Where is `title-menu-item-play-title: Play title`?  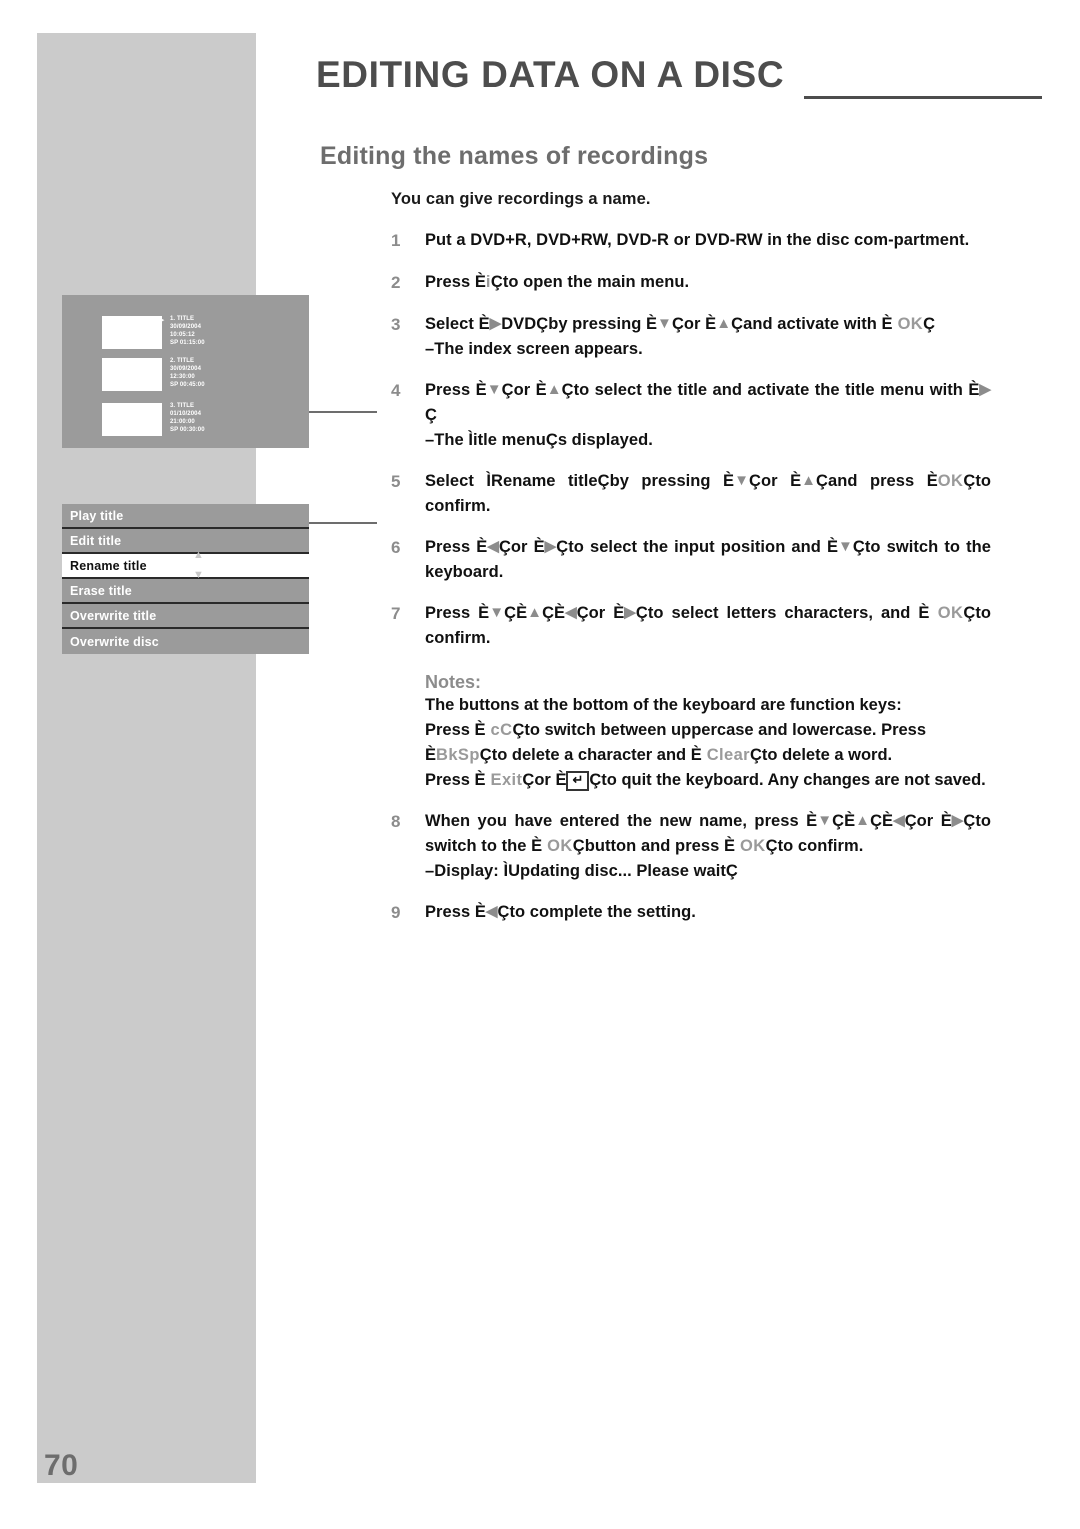 title-menu-item-play-title: Play title is located at coordinates (185, 516).